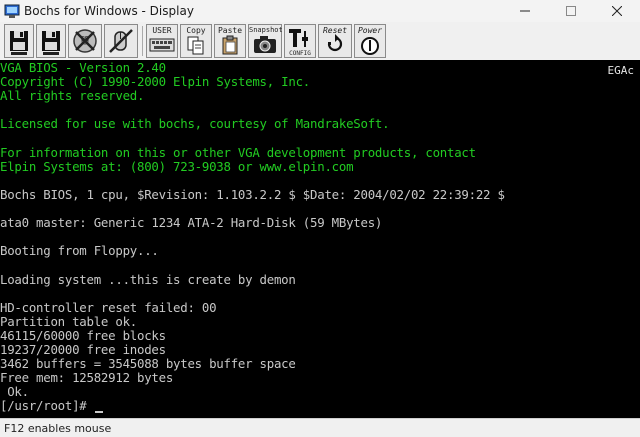 Image resolution: width=640 pixels, height=437 pixels. What do you see at coordinates (87, 378) in the screenshot?
I see `console-line: Free mem: 12582912 bytes` at bounding box center [87, 378].